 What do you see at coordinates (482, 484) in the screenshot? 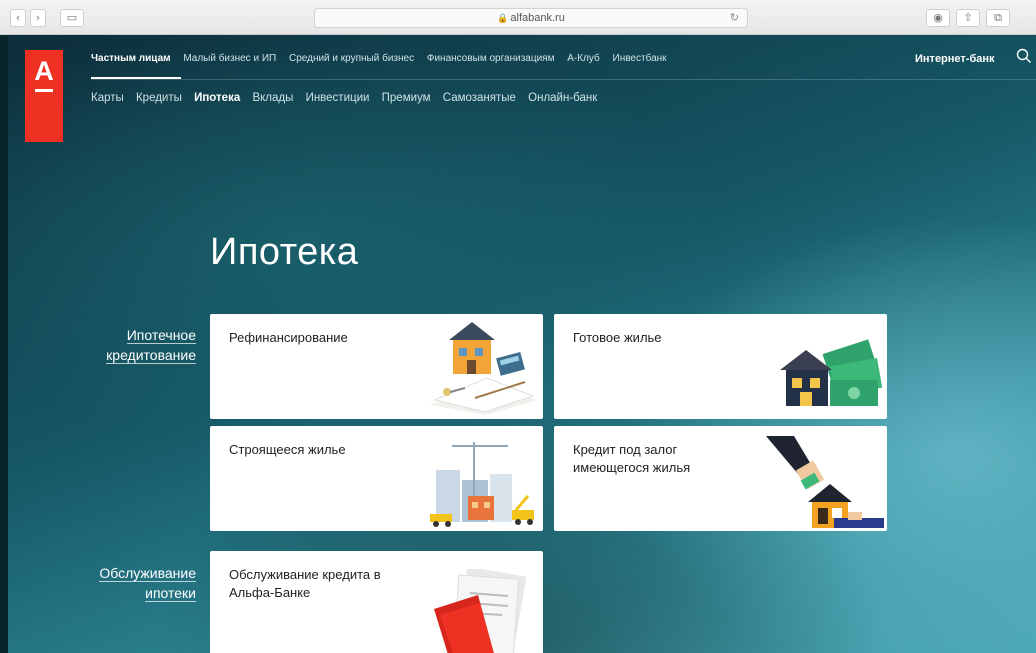
I see `construction-site-icon` at bounding box center [482, 484].